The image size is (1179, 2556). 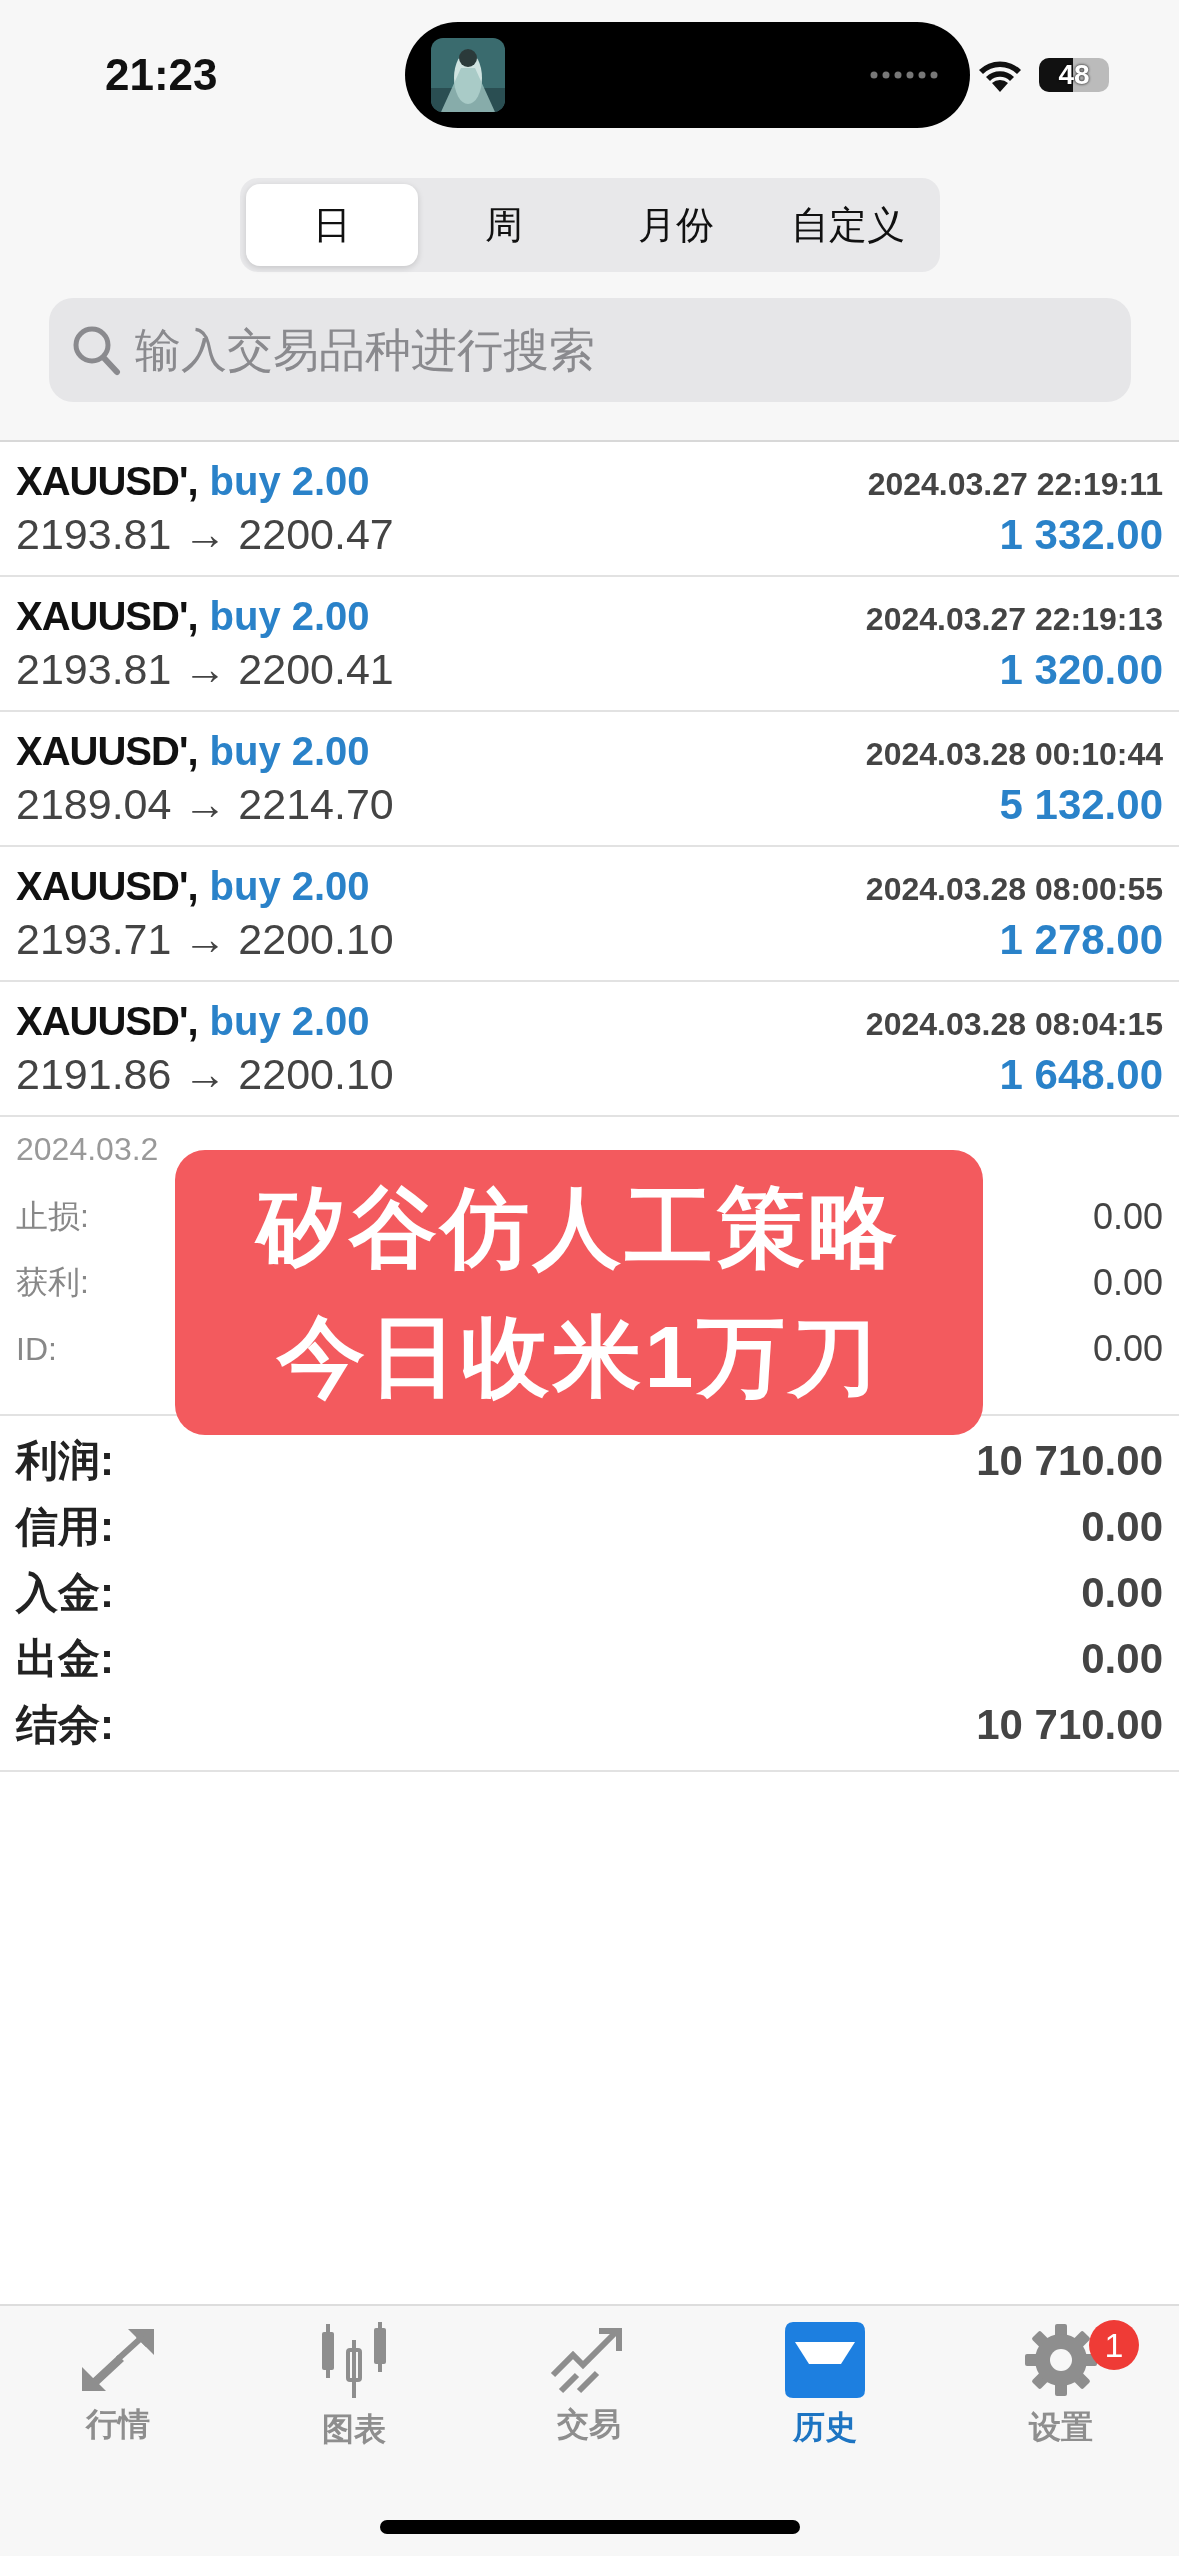 I want to click on tab-bar-item: 历史, so click(x=825, y=2386).